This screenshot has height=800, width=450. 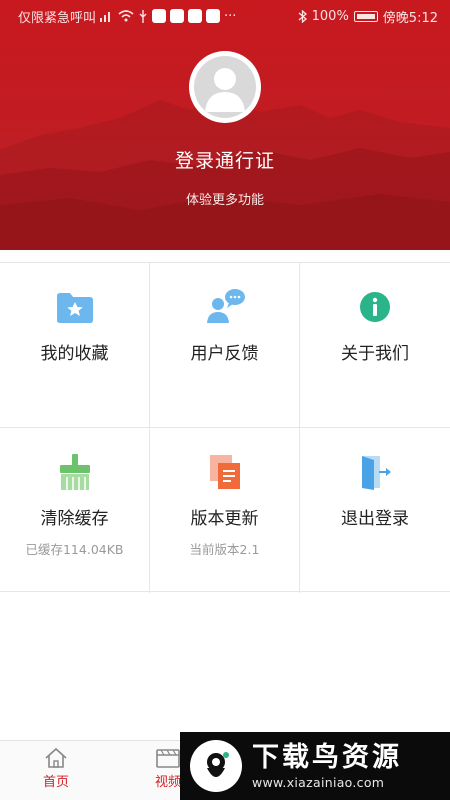 What do you see at coordinates (55, 782) in the screenshot?
I see `nav-label: 首页` at bounding box center [55, 782].